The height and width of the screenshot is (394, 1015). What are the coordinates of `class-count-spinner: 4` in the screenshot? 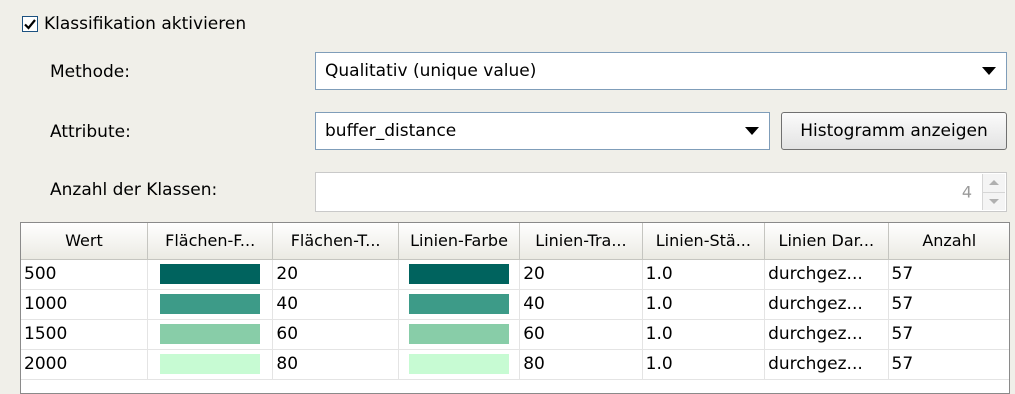 It's located at (661, 192).